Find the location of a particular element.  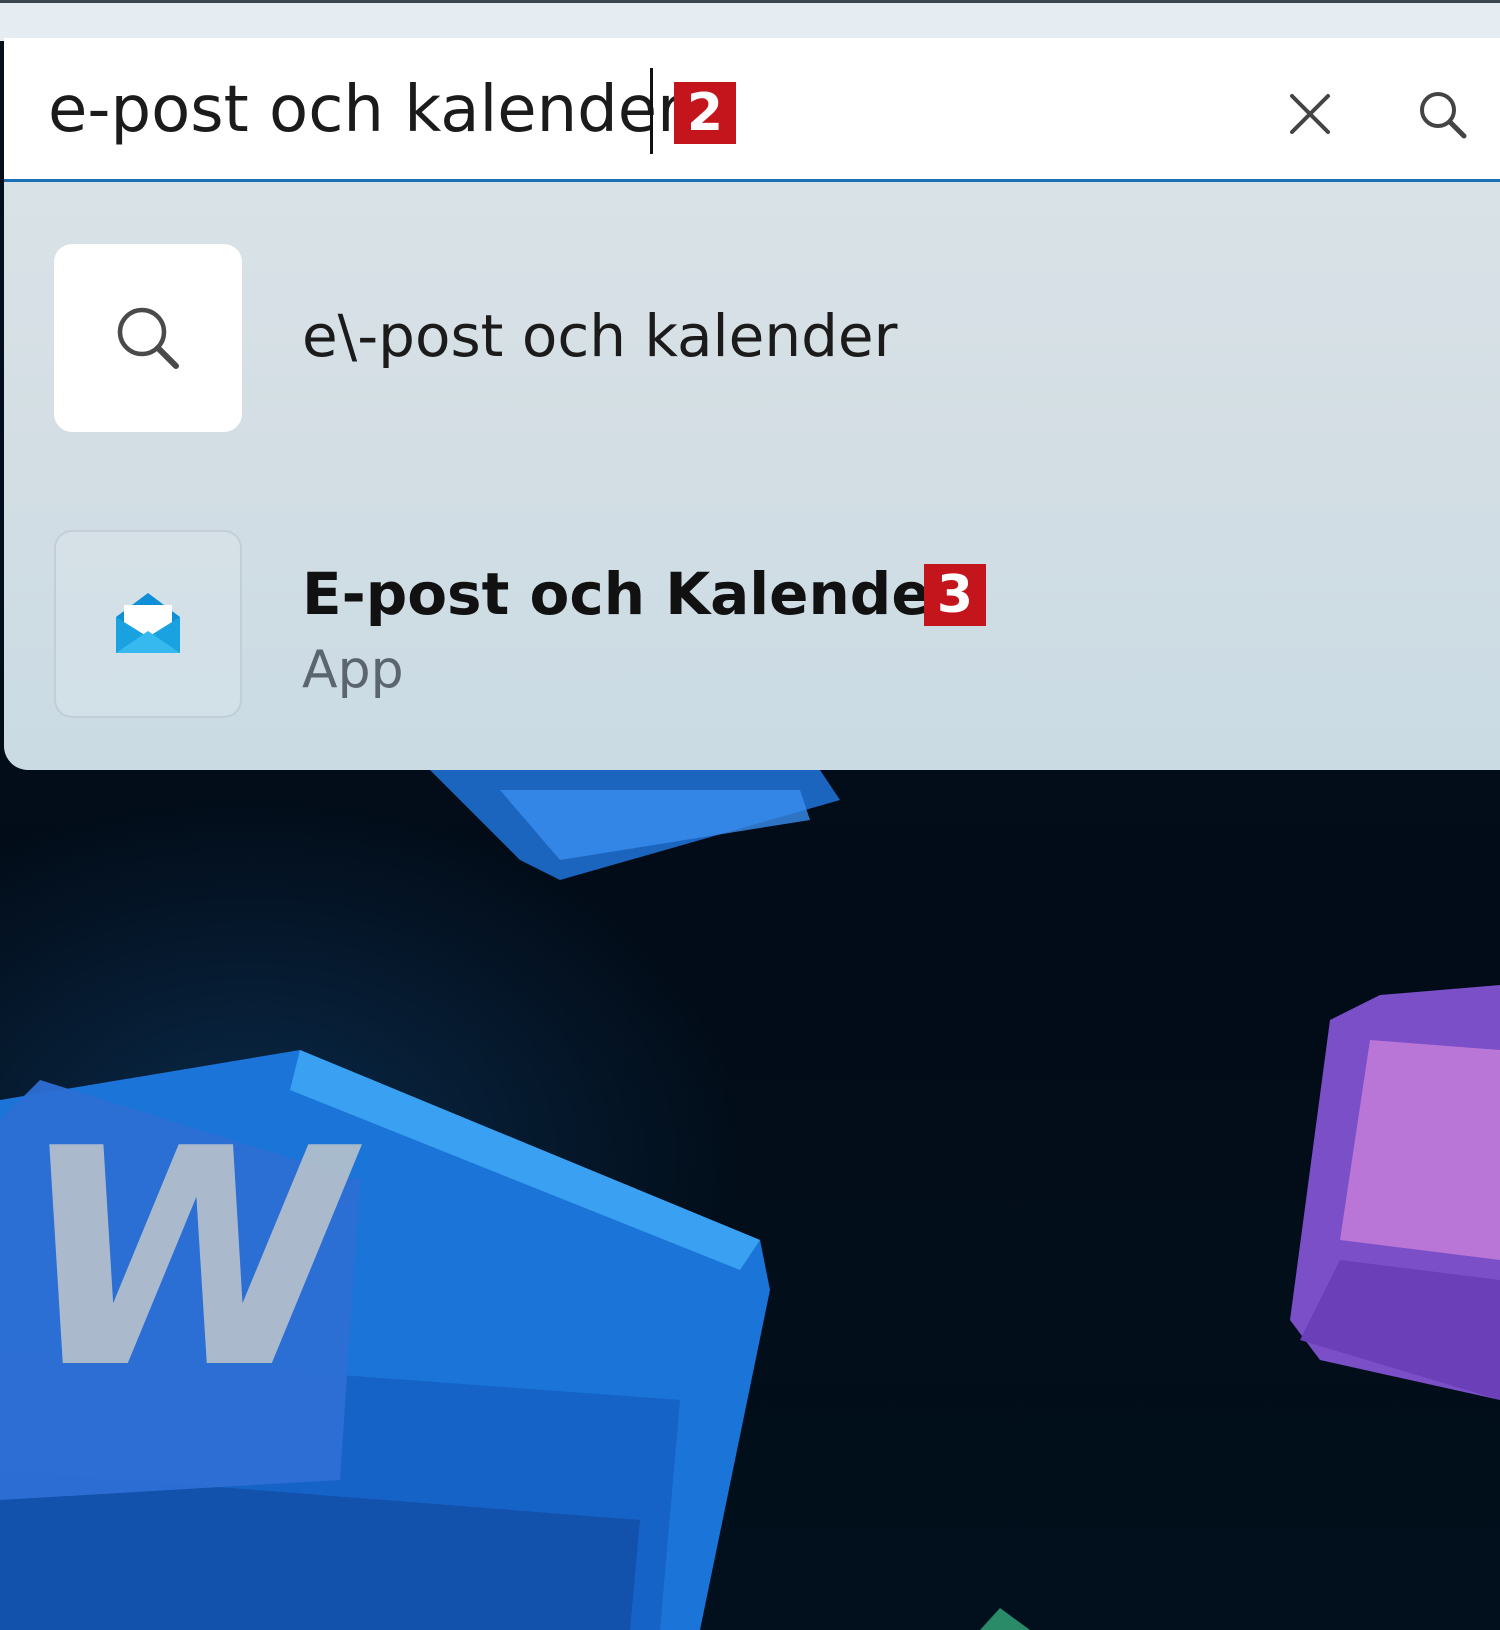

step-badge: 2 is located at coordinates (705, 113).